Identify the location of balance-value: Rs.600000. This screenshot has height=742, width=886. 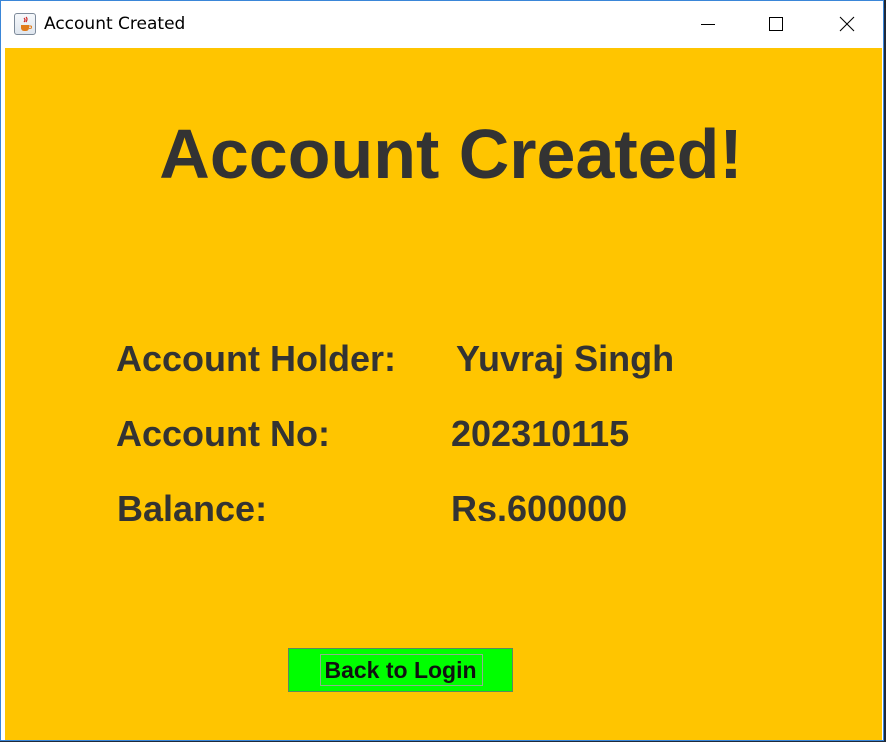
(539, 508).